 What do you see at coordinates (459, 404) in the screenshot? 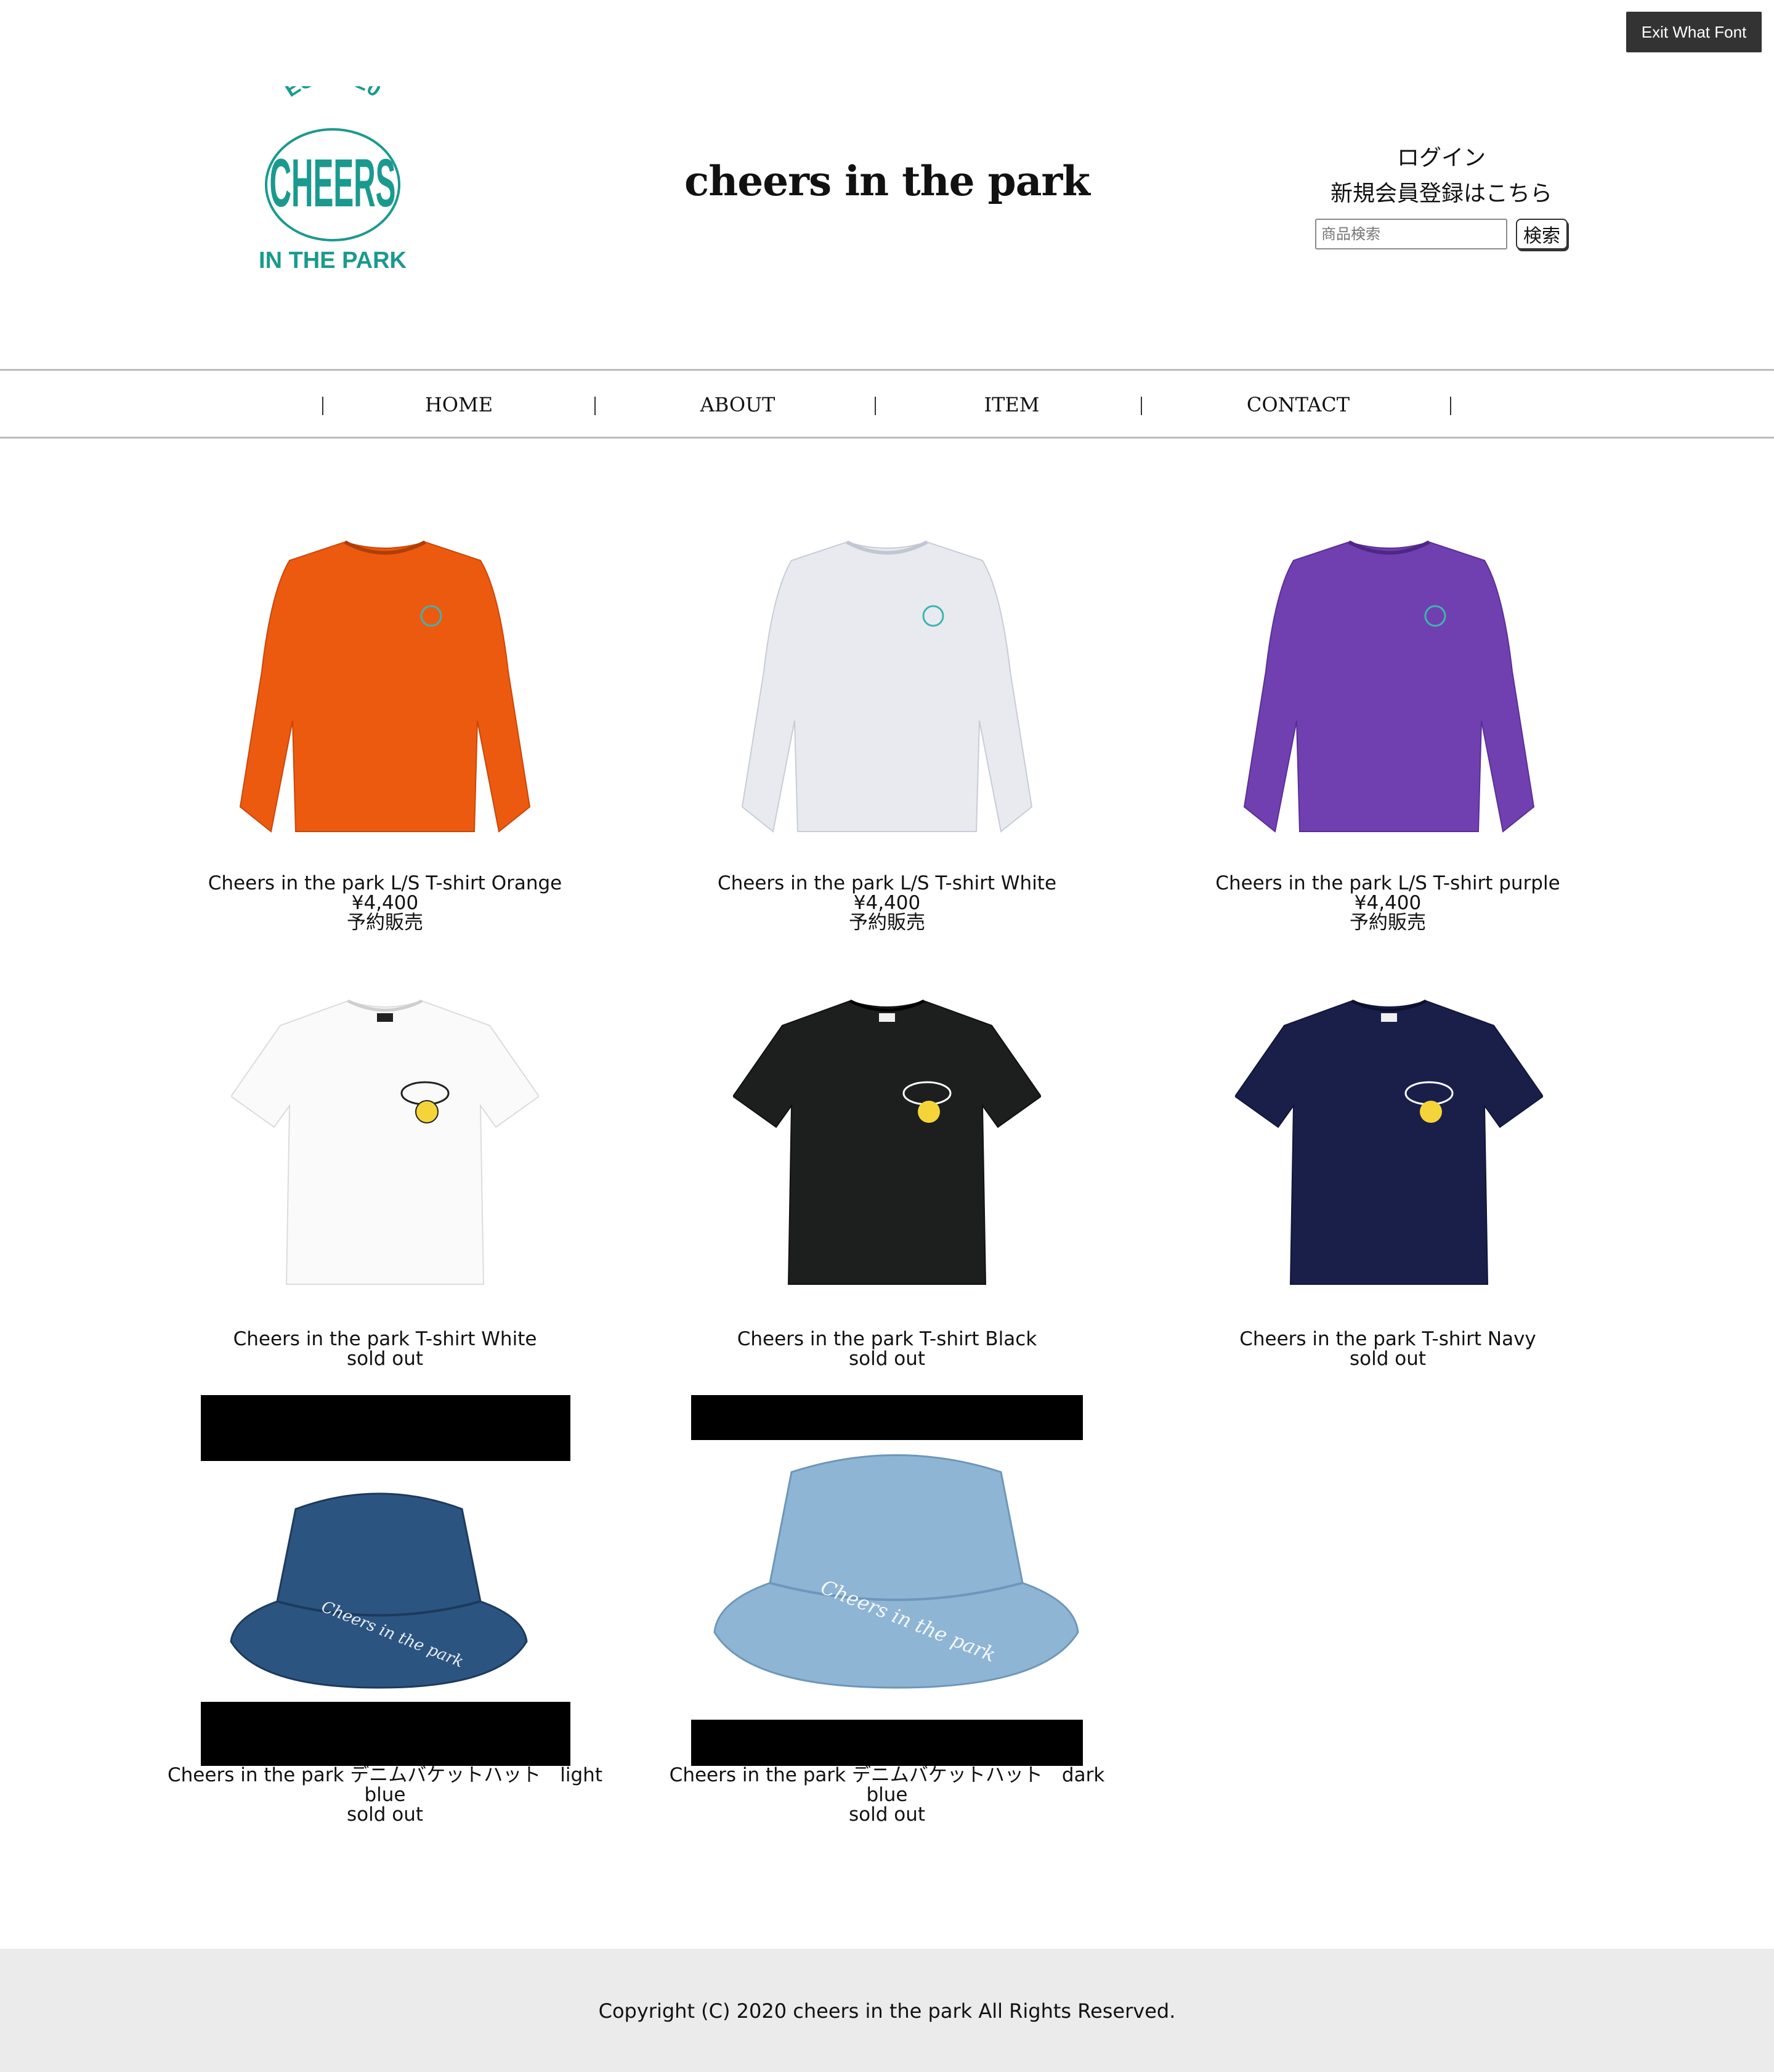
I see `nav-home: HOME` at bounding box center [459, 404].